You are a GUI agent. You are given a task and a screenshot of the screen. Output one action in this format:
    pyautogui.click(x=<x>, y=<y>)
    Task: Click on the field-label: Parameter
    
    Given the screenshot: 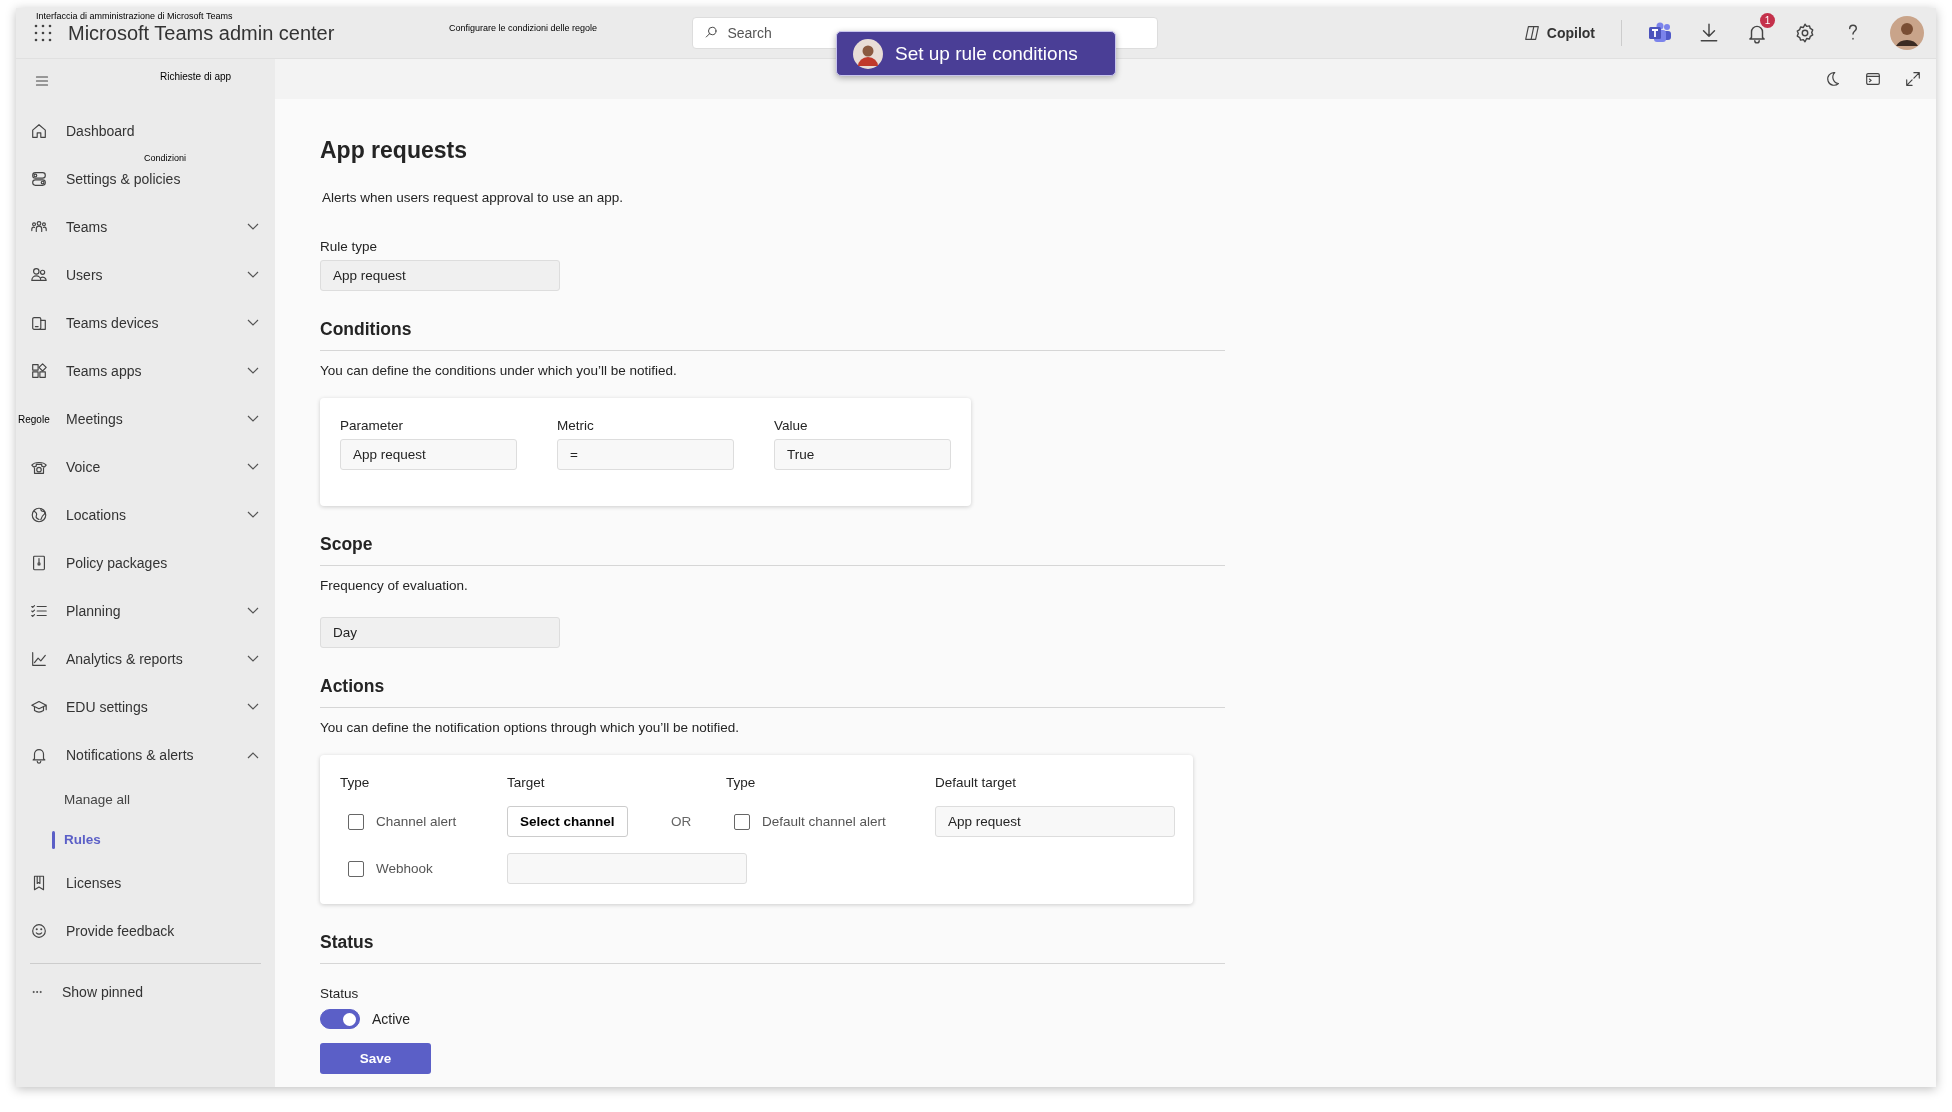 What is the action you would take?
    pyautogui.click(x=372, y=425)
    